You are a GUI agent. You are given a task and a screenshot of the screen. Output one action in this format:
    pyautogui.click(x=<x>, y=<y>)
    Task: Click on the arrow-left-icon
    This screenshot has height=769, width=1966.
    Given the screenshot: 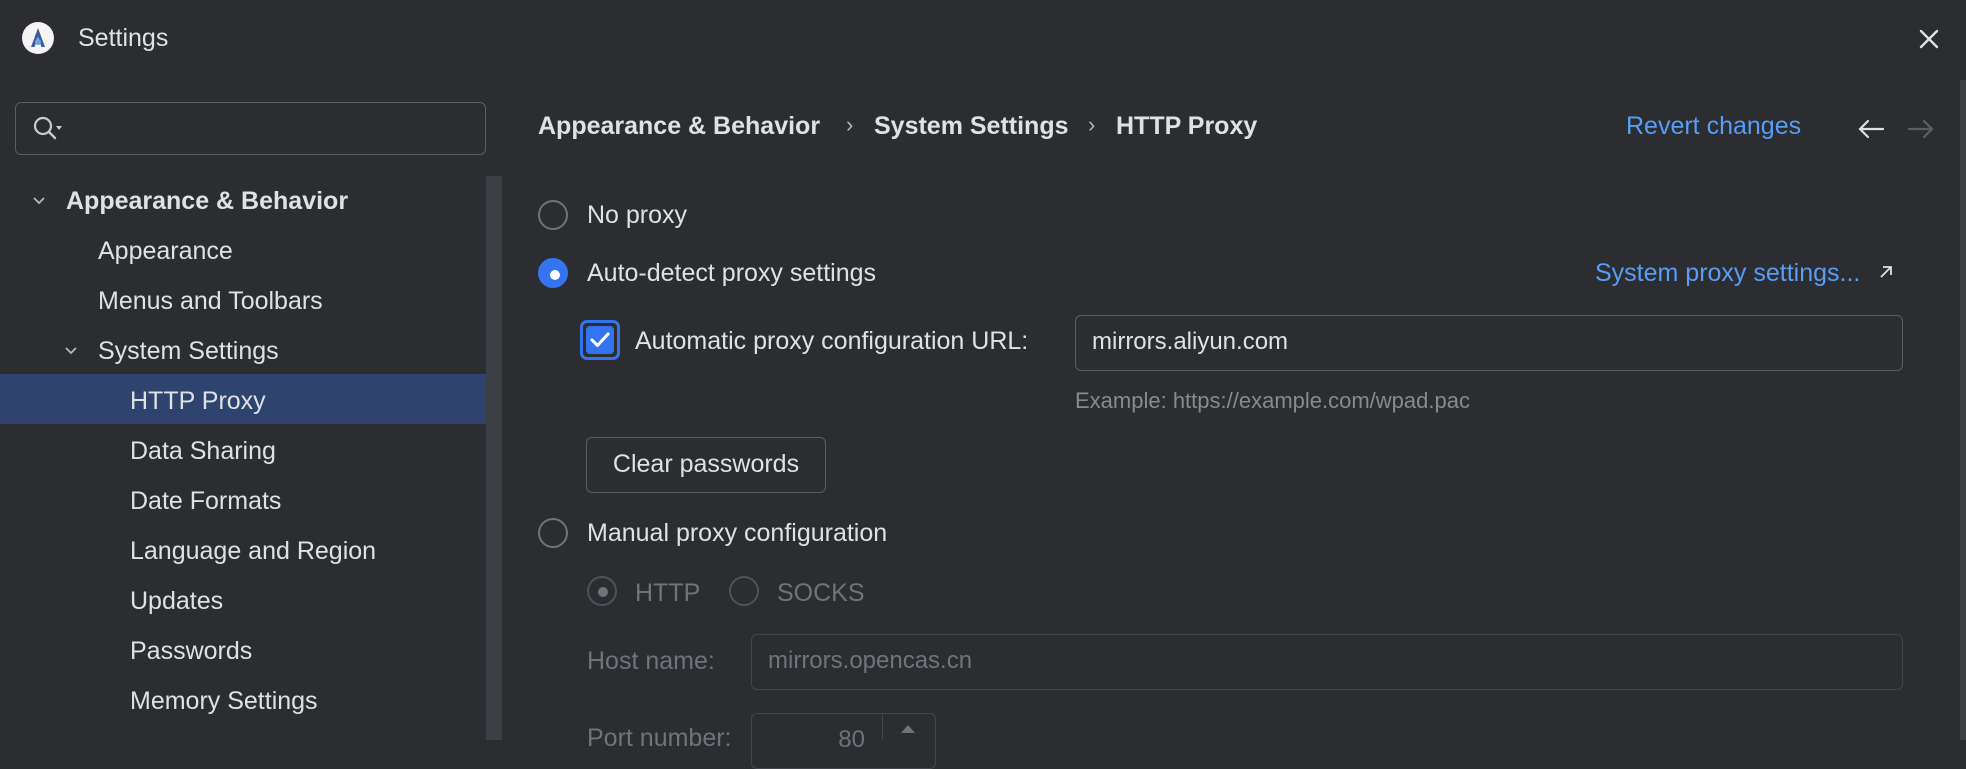 What is the action you would take?
    pyautogui.click(x=1871, y=132)
    